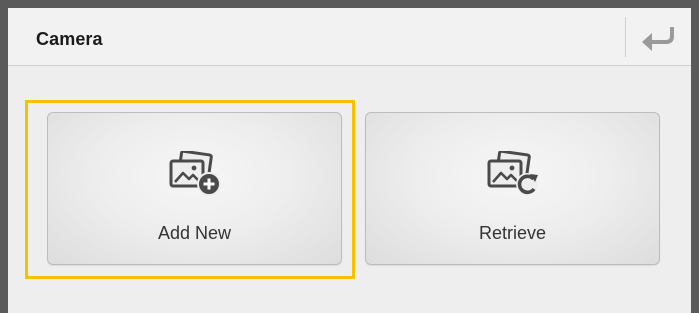 This screenshot has height=313, width=699. What do you see at coordinates (512, 233) in the screenshot?
I see `retrieve-label: Retrieve` at bounding box center [512, 233].